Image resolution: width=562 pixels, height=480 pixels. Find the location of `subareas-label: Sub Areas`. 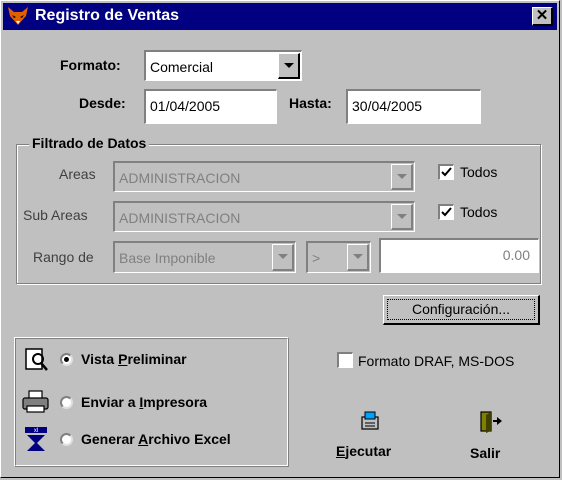

subareas-label: Sub Areas is located at coordinates (55, 215).